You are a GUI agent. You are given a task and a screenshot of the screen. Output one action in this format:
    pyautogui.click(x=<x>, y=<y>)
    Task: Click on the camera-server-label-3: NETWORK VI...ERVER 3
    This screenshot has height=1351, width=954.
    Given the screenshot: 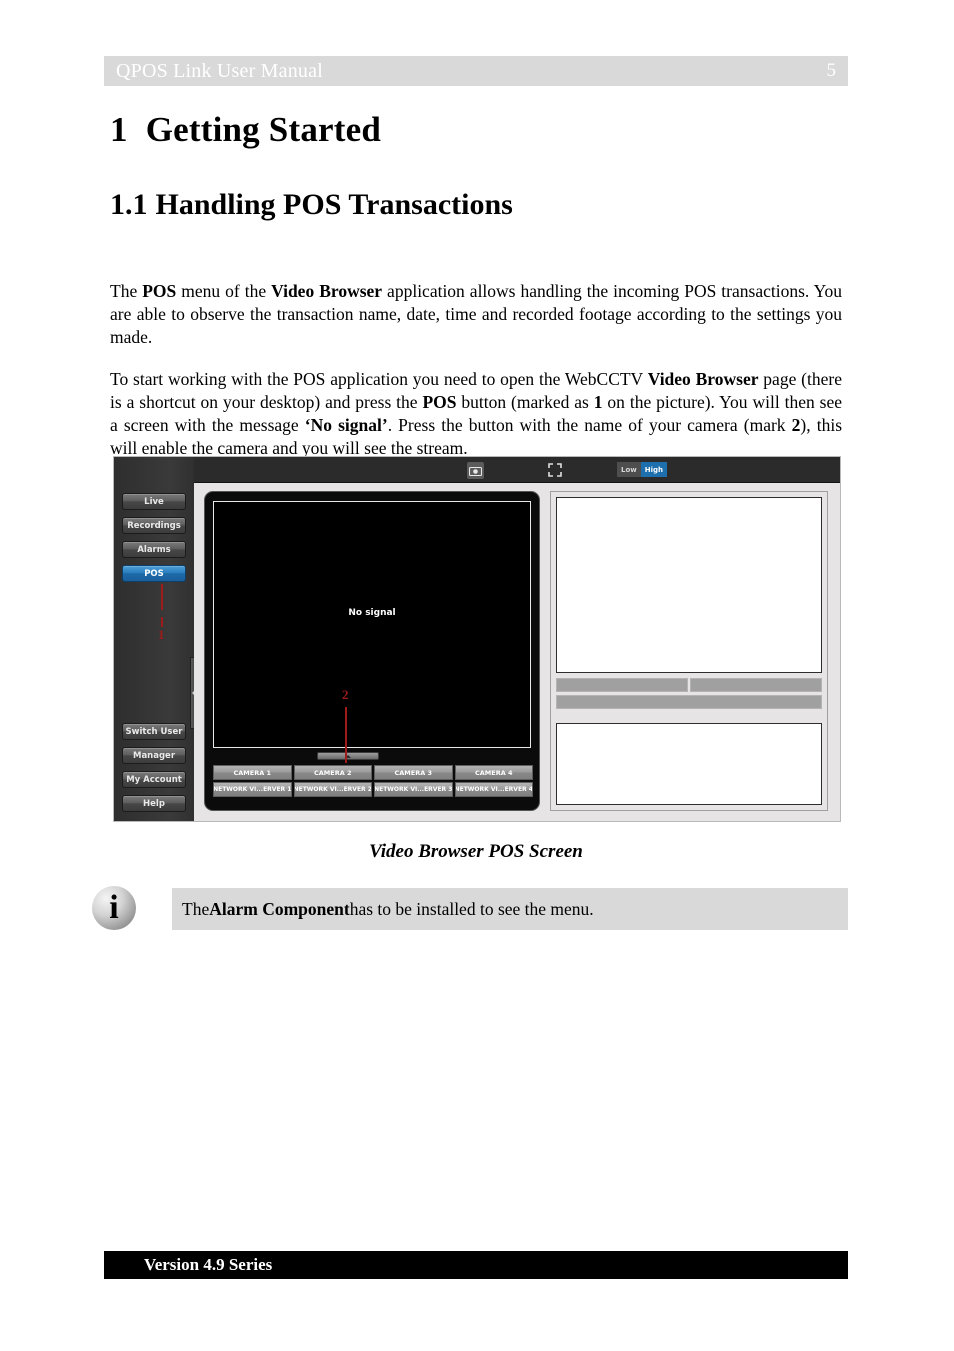 What is the action you would take?
    pyautogui.click(x=413, y=789)
    